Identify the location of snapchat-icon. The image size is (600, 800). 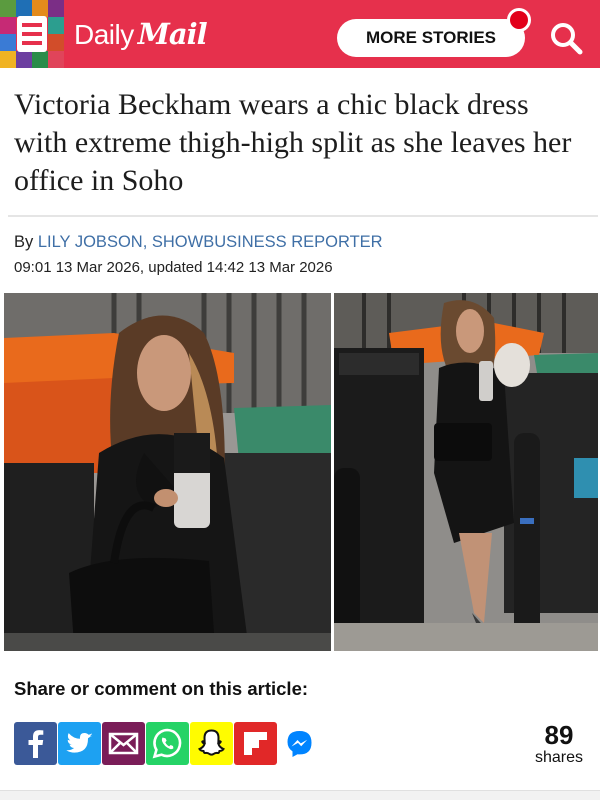
(211, 742).